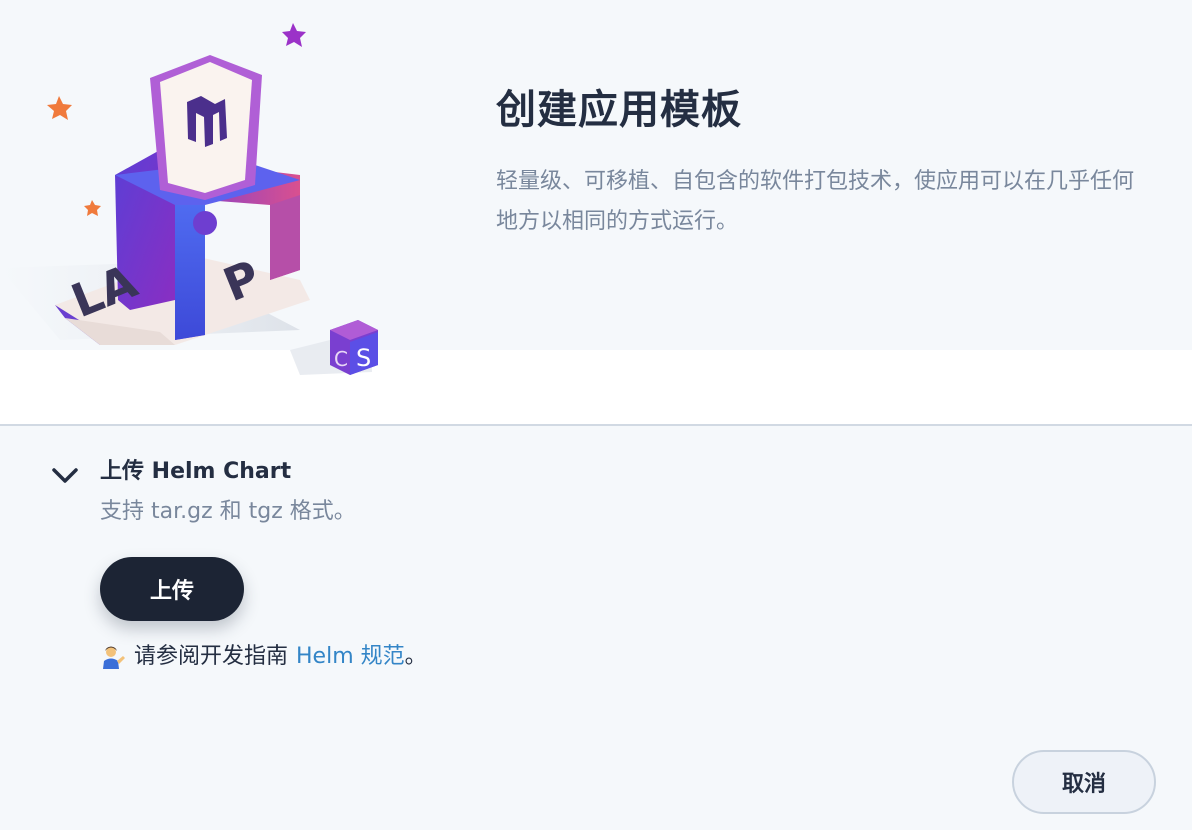 The height and width of the screenshot is (830, 1192). Describe the element at coordinates (363, 358) in the screenshot. I see `svg-text: S` at that location.